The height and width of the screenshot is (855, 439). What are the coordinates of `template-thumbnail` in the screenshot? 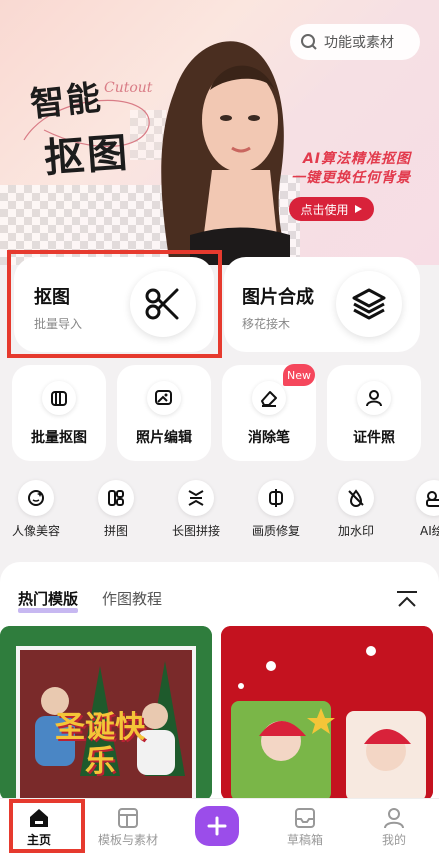 It's located at (327, 713).